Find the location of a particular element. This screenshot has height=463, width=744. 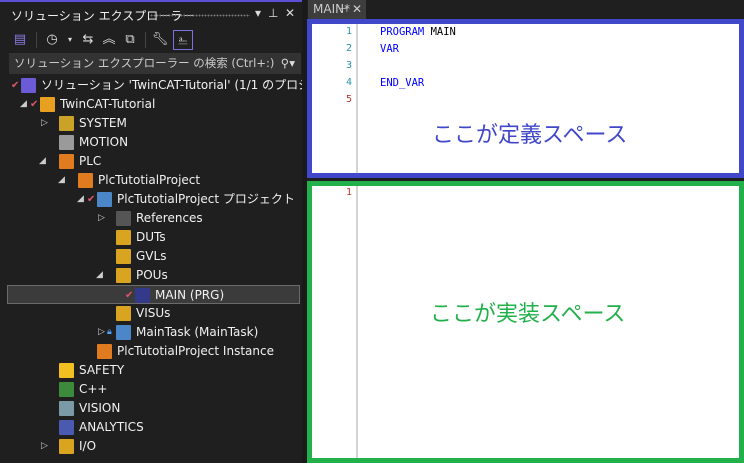

explorer-toolbar: ▤ ◷ ▾ ⇆ ︽ ⧉ 🔧︎ ⎁ is located at coordinates (151, 40).